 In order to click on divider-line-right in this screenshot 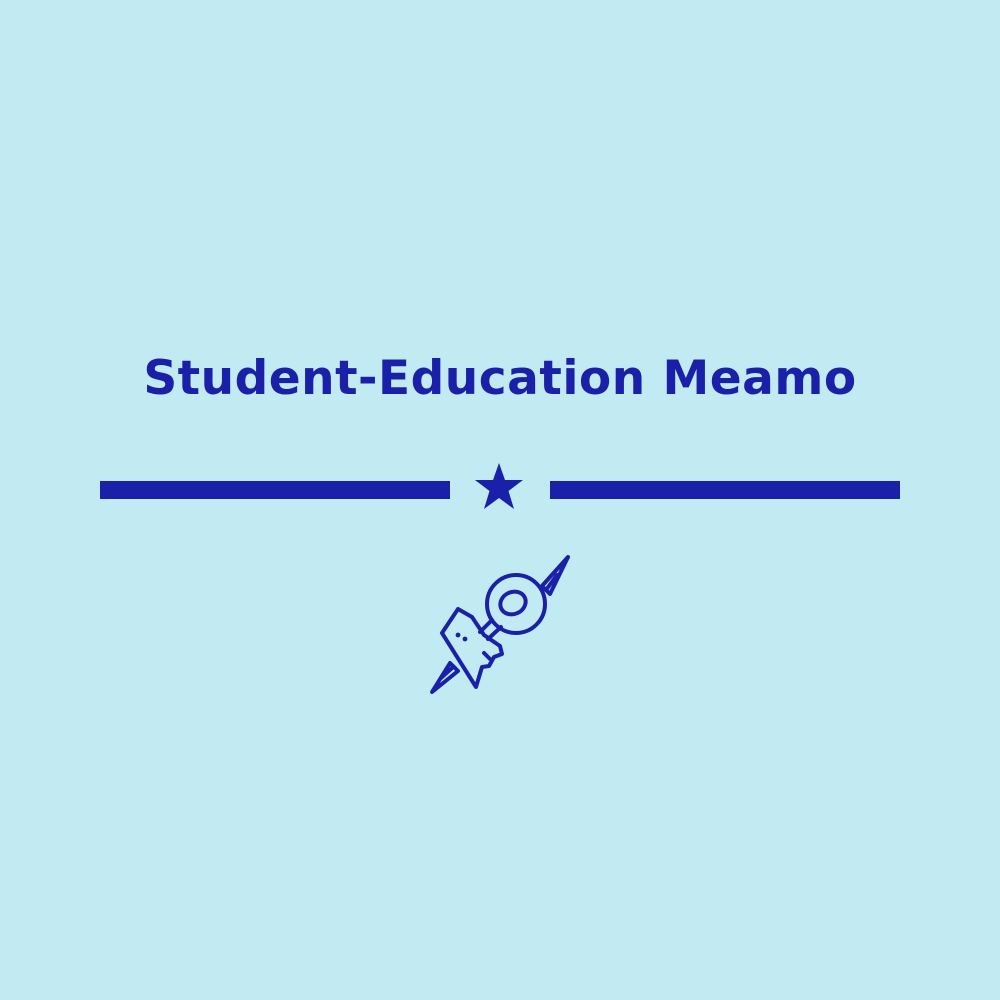, I will do `click(725, 490)`.